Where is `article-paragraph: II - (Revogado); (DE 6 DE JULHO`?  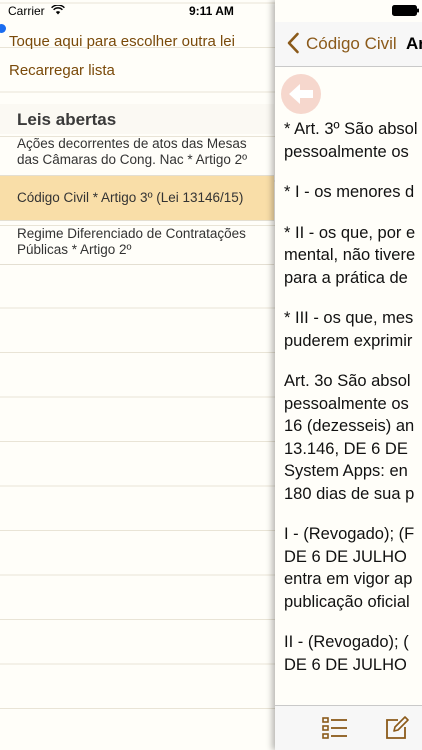
article-paragraph: II - (Revogado); (DE 6 DE JULHO is located at coordinates (346, 653).